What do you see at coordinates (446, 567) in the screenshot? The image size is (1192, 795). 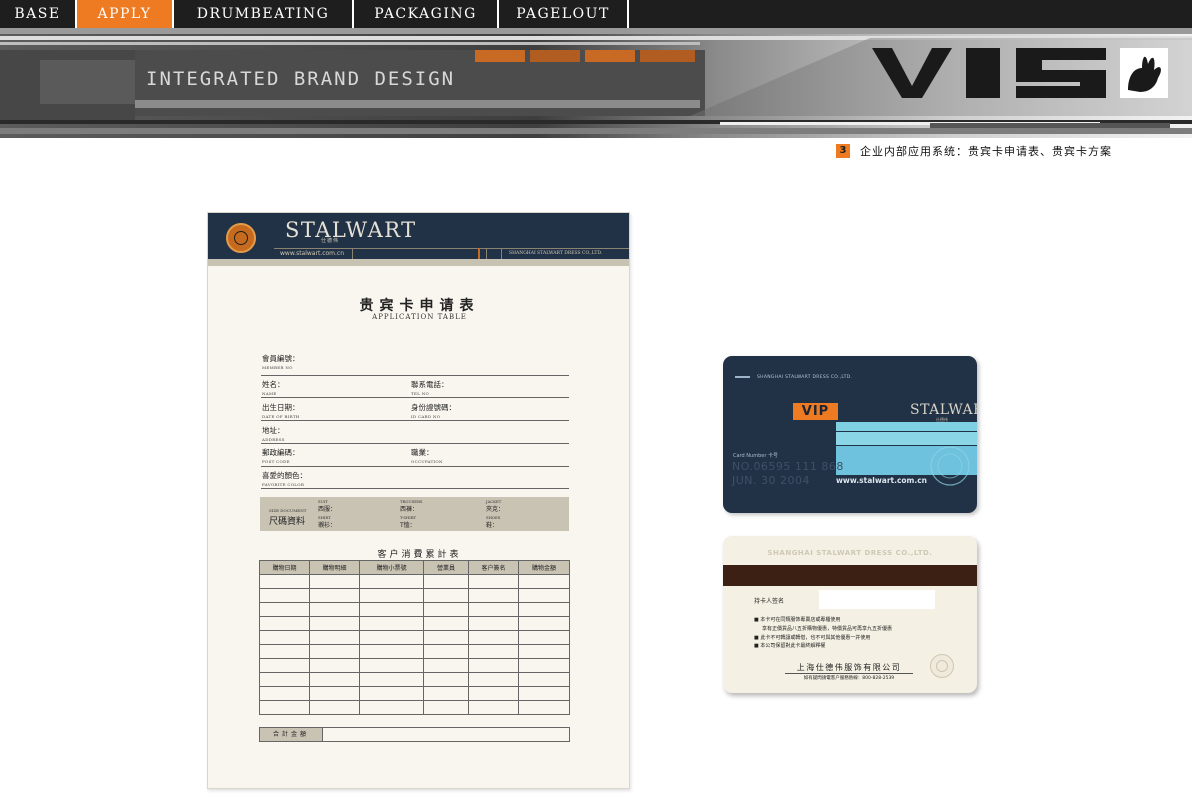 I see `ledger-column-header: 營業員` at bounding box center [446, 567].